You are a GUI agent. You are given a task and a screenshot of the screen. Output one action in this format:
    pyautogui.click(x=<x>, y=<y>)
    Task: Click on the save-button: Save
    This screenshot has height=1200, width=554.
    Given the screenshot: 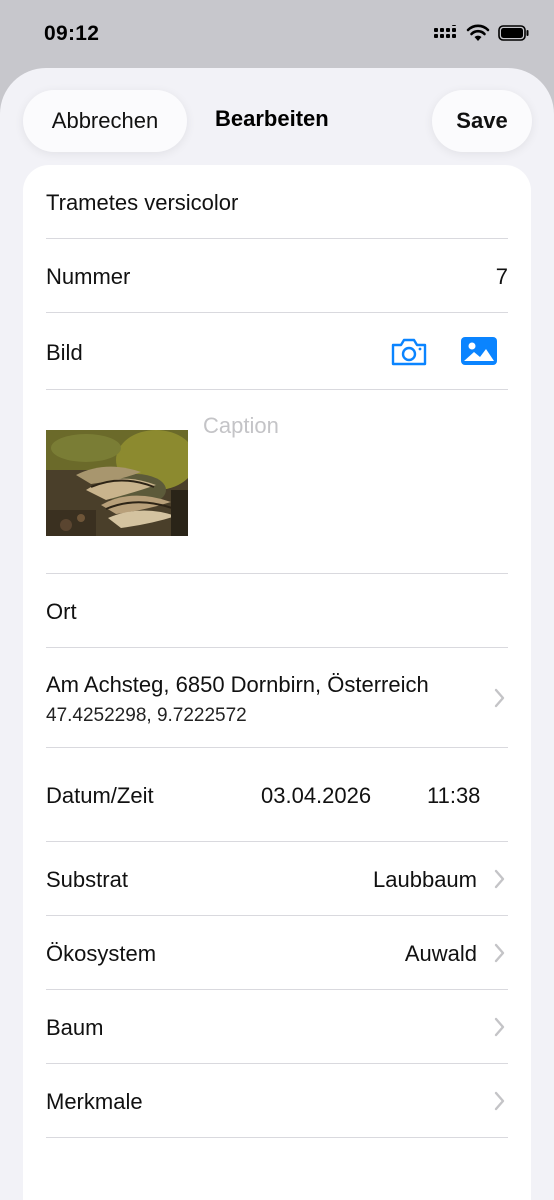 What is the action you would take?
    pyautogui.click(x=482, y=121)
    